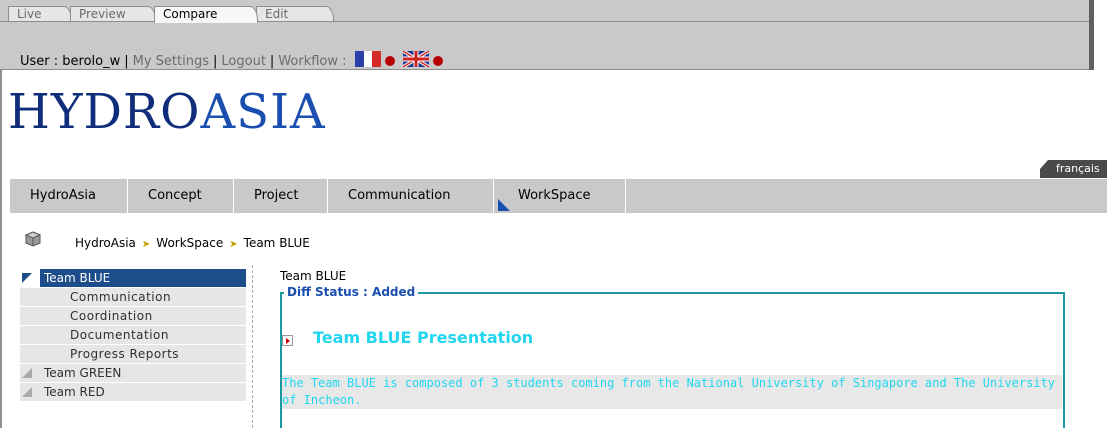 The image size is (1107, 428). I want to click on sidebar-item-coordination: Coordination, so click(133, 316).